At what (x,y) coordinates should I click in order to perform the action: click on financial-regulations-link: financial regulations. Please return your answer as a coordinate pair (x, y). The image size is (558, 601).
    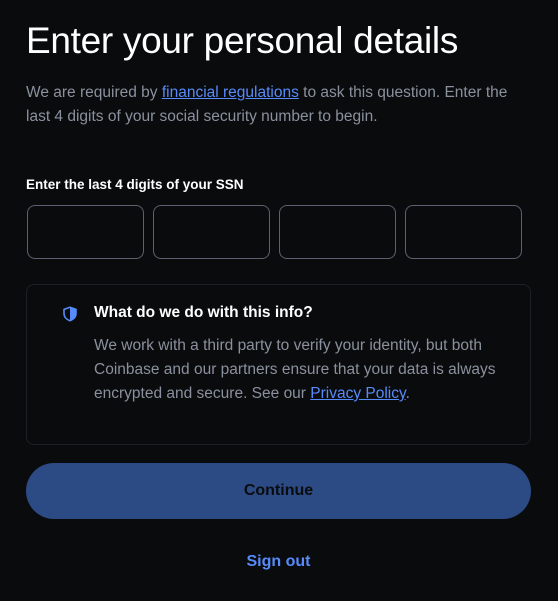
    Looking at the image, I should click on (230, 92).